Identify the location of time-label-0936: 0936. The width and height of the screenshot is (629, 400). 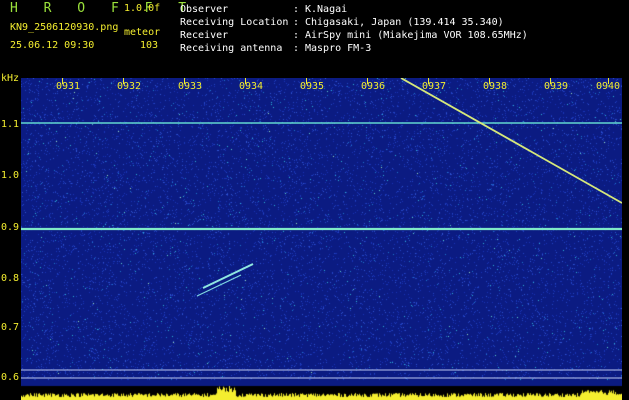
(373, 86).